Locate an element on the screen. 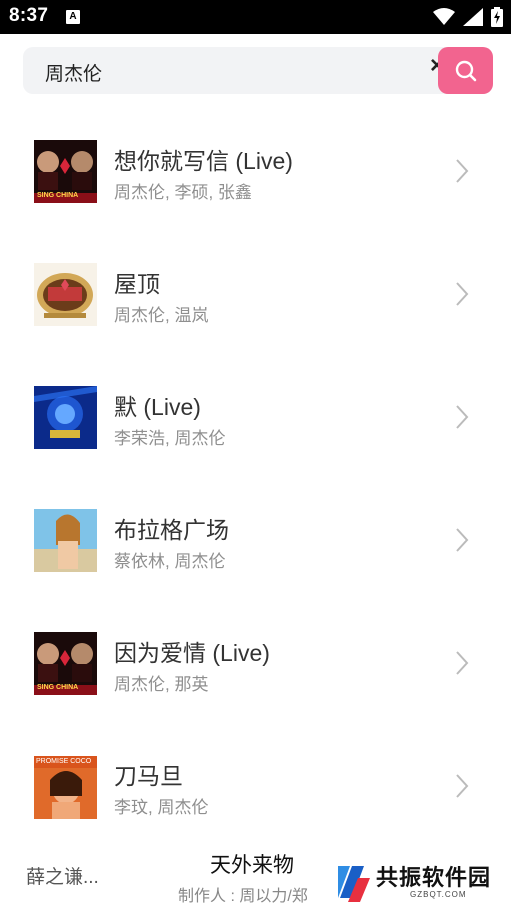  search-button is located at coordinates (465, 70).